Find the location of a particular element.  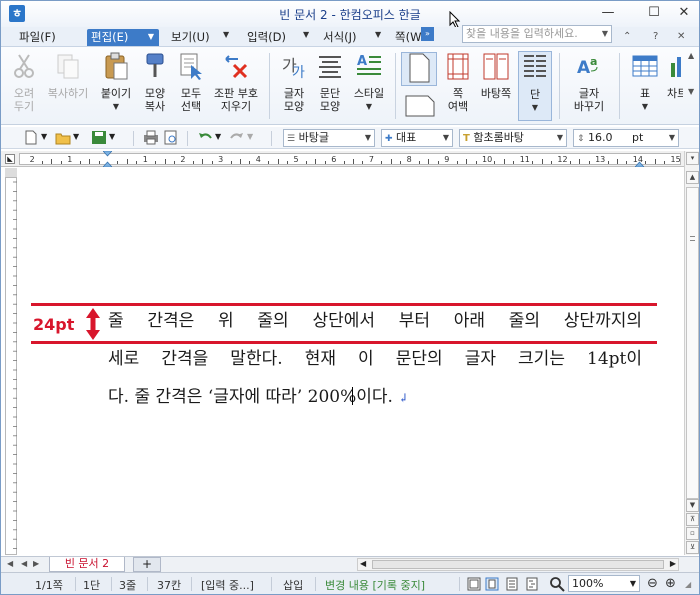

page-view-icon is located at coordinates (492, 584).